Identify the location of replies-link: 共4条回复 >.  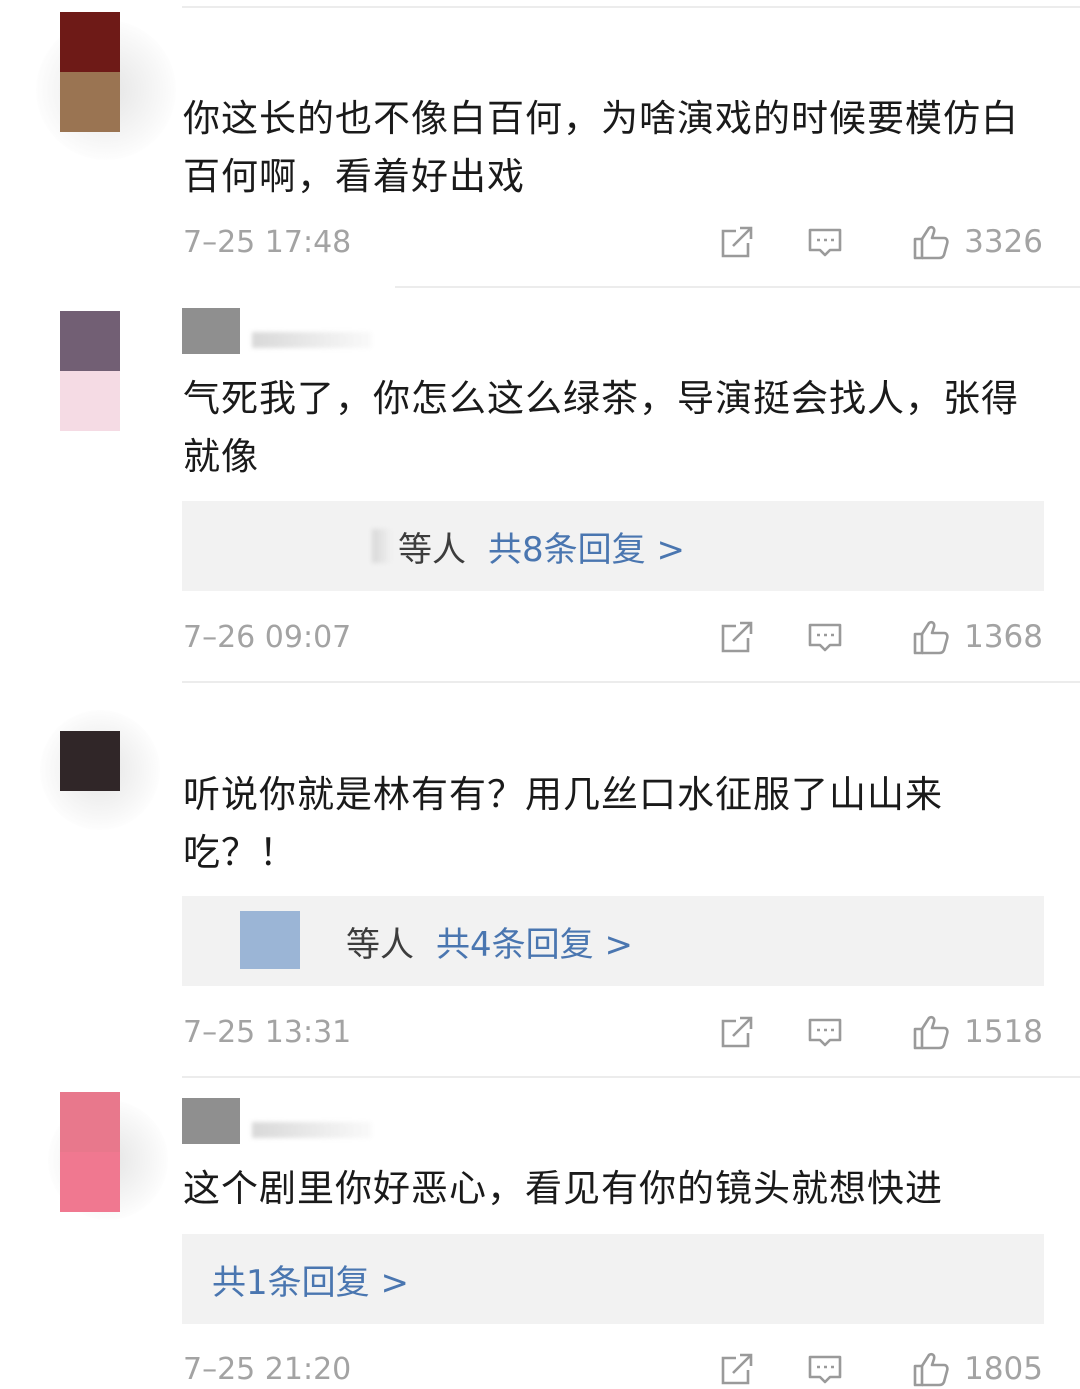
(534, 941).